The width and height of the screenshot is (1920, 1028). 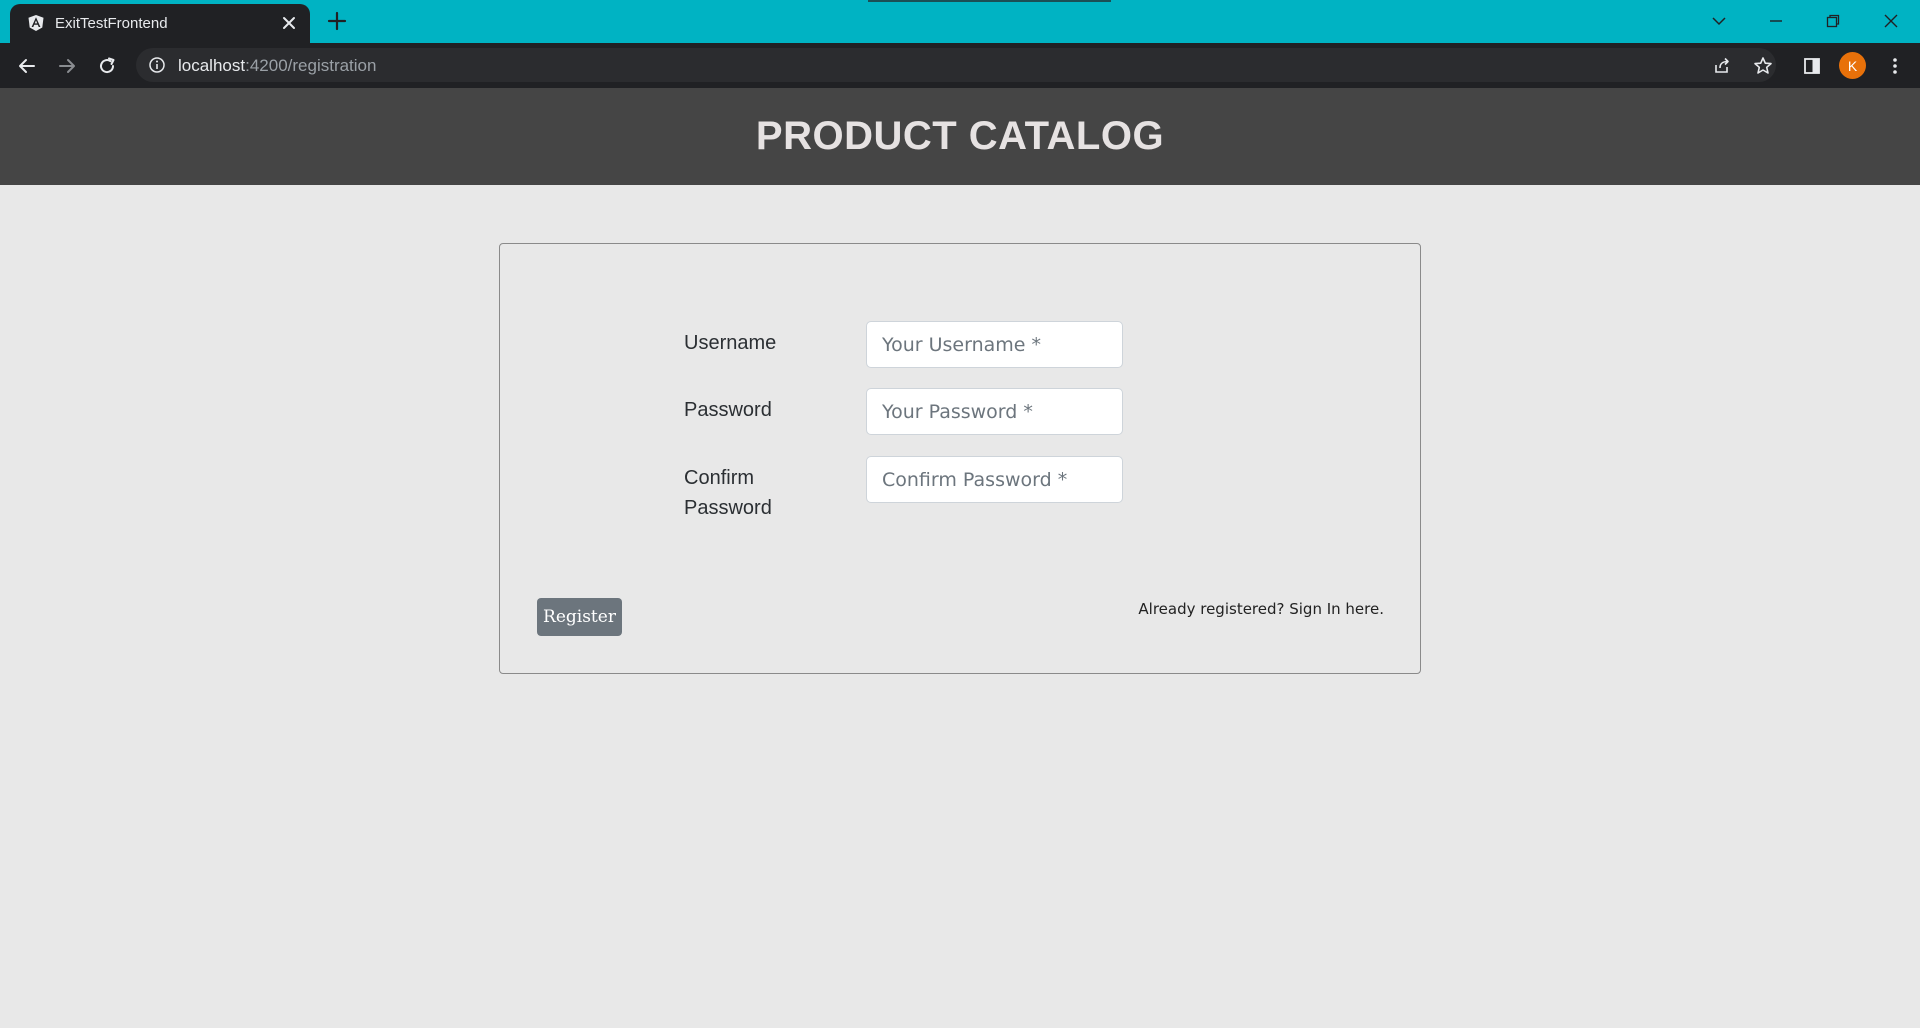 What do you see at coordinates (1812, 66) in the screenshot?
I see `side-panel-icon` at bounding box center [1812, 66].